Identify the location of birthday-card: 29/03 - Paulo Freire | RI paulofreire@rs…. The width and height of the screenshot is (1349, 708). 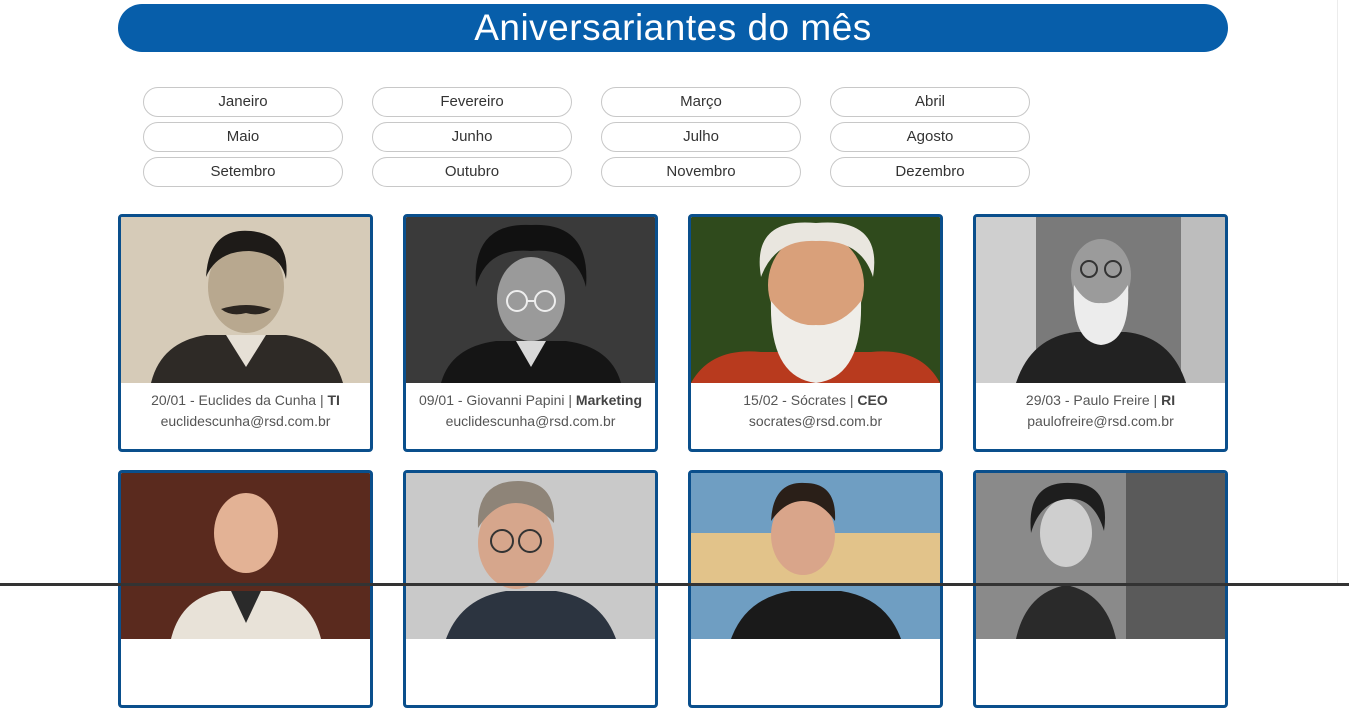
(1100, 333).